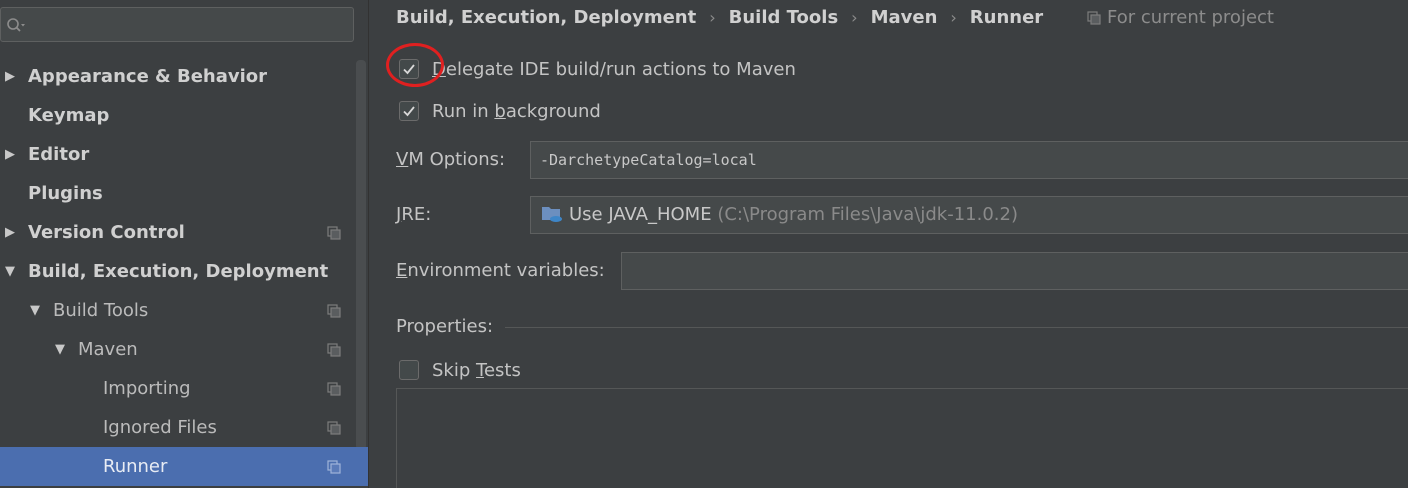 This screenshot has height=488, width=1408. What do you see at coordinates (640, 214) in the screenshot?
I see `jre-value: Use JAVA_HOME` at bounding box center [640, 214].